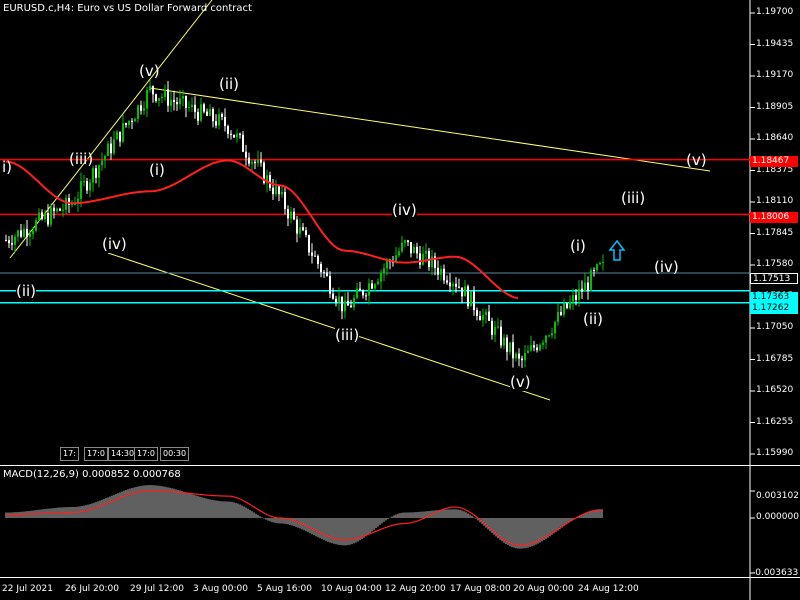 Image resolution: width=800 pixels, height=600 pixels. Describe the element at coordinates (284, 589) in the screenshot. I see `time-label: 5 Aug 16:00` at that location.